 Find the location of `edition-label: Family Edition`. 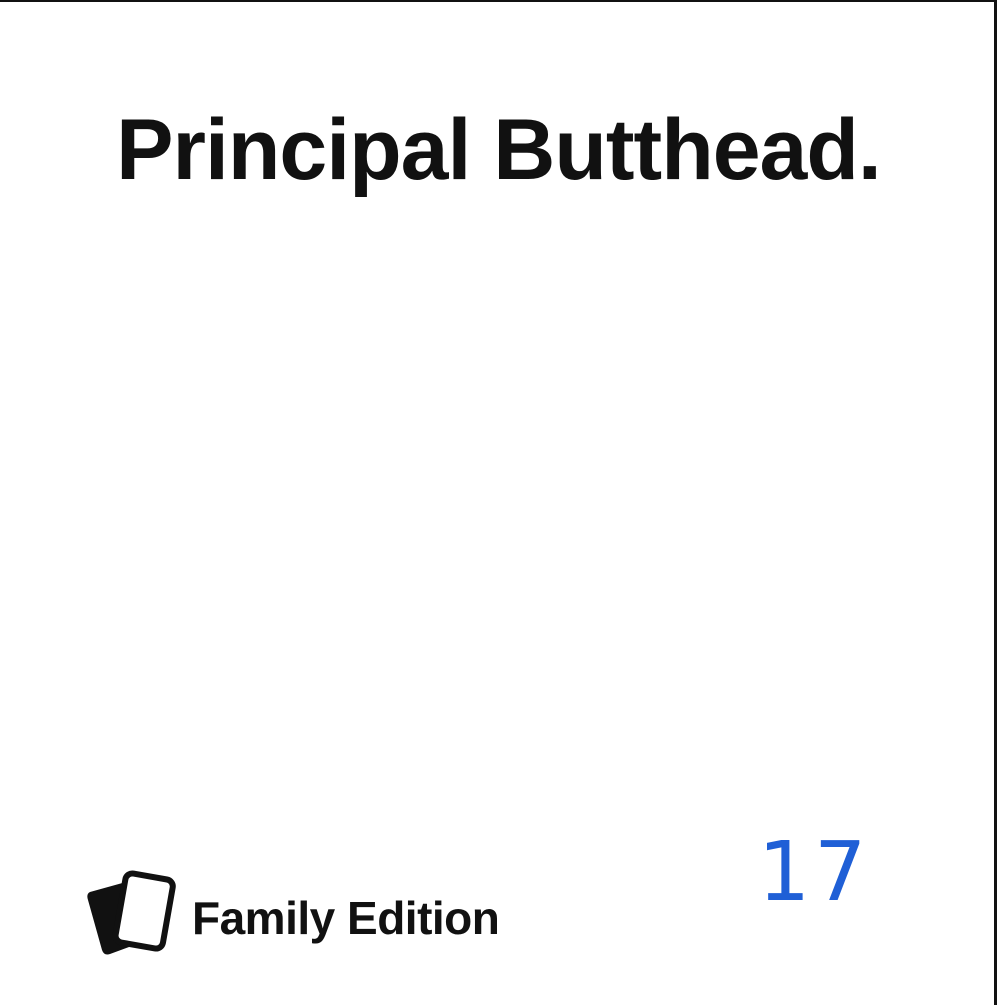

edition-label: Family Edition is located at coordinates (346, 918).